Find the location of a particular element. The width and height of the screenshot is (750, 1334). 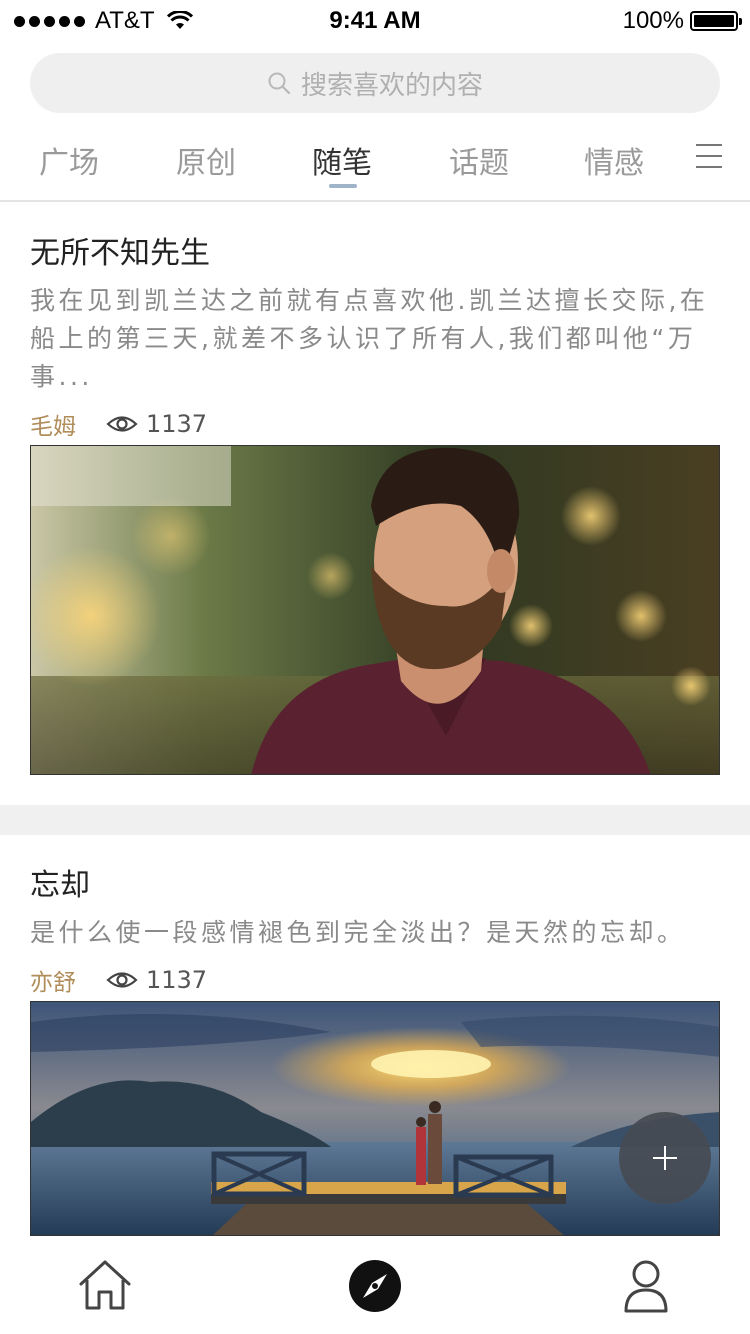

article-meta: 毛姆 1137 is located at coordinates (375, 424).